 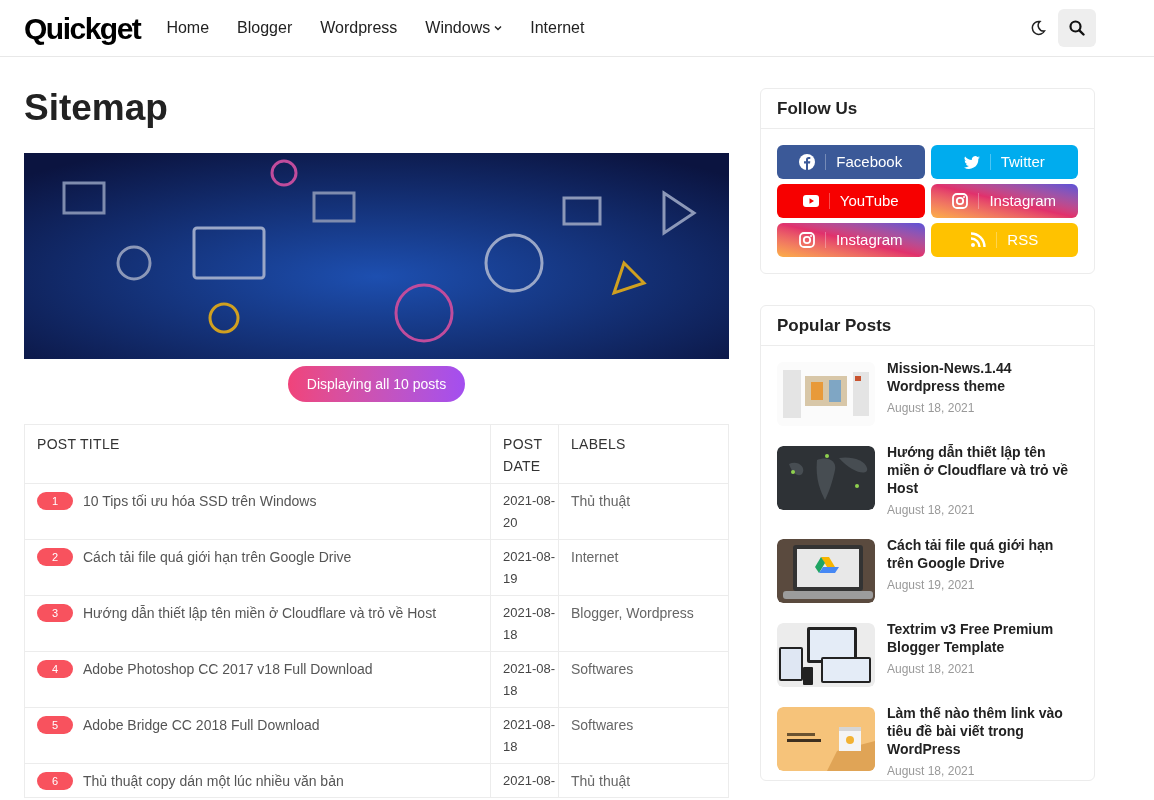 I want to click on facebook-icon, so click(x=807, y=162).